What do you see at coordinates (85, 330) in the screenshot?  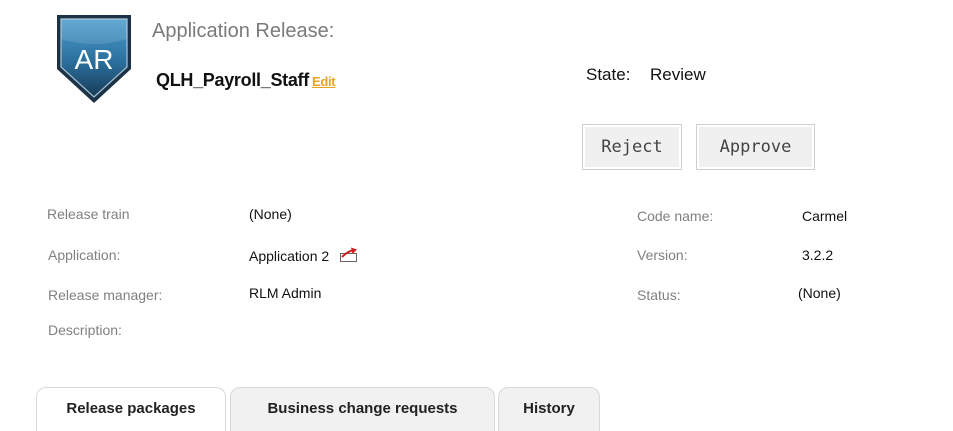 I see `description-label: Description:` at bounding box center [85, 330].